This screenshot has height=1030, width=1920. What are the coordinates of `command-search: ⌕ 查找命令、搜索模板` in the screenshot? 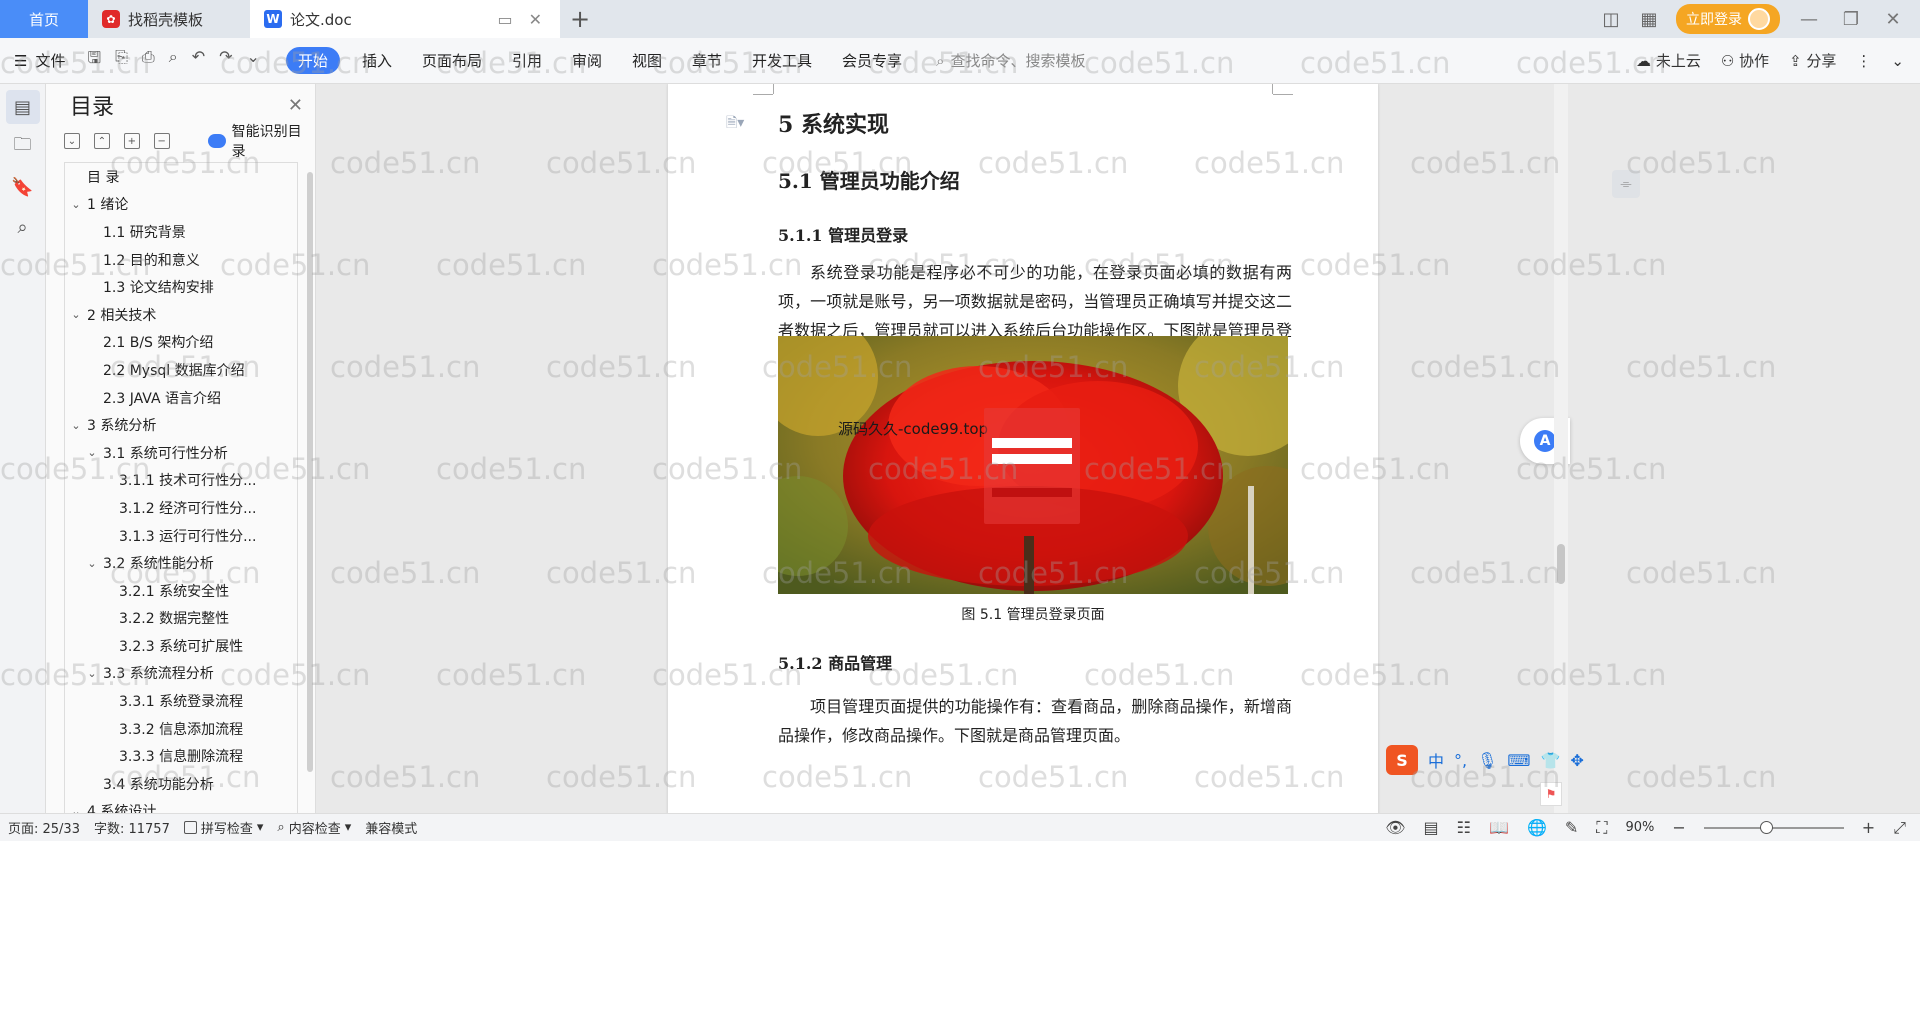 It's located at (1010, 60).